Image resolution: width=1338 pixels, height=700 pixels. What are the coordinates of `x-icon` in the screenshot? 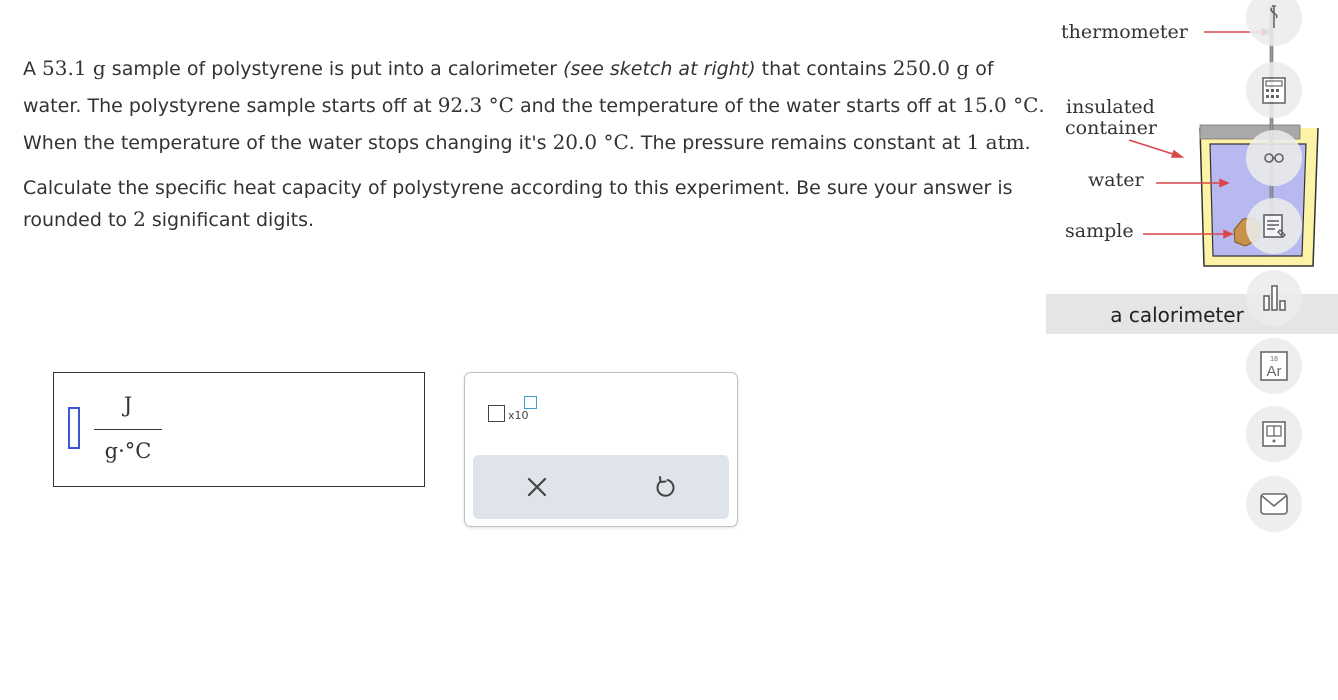 It's located at (537, 487).